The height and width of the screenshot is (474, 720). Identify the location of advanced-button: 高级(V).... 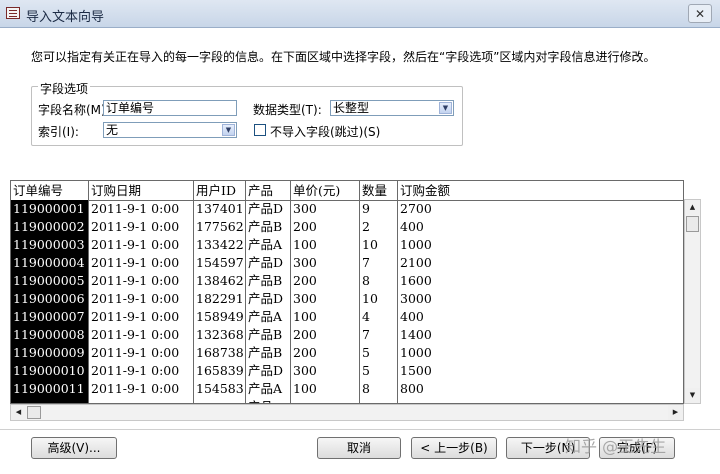
(74, 448).